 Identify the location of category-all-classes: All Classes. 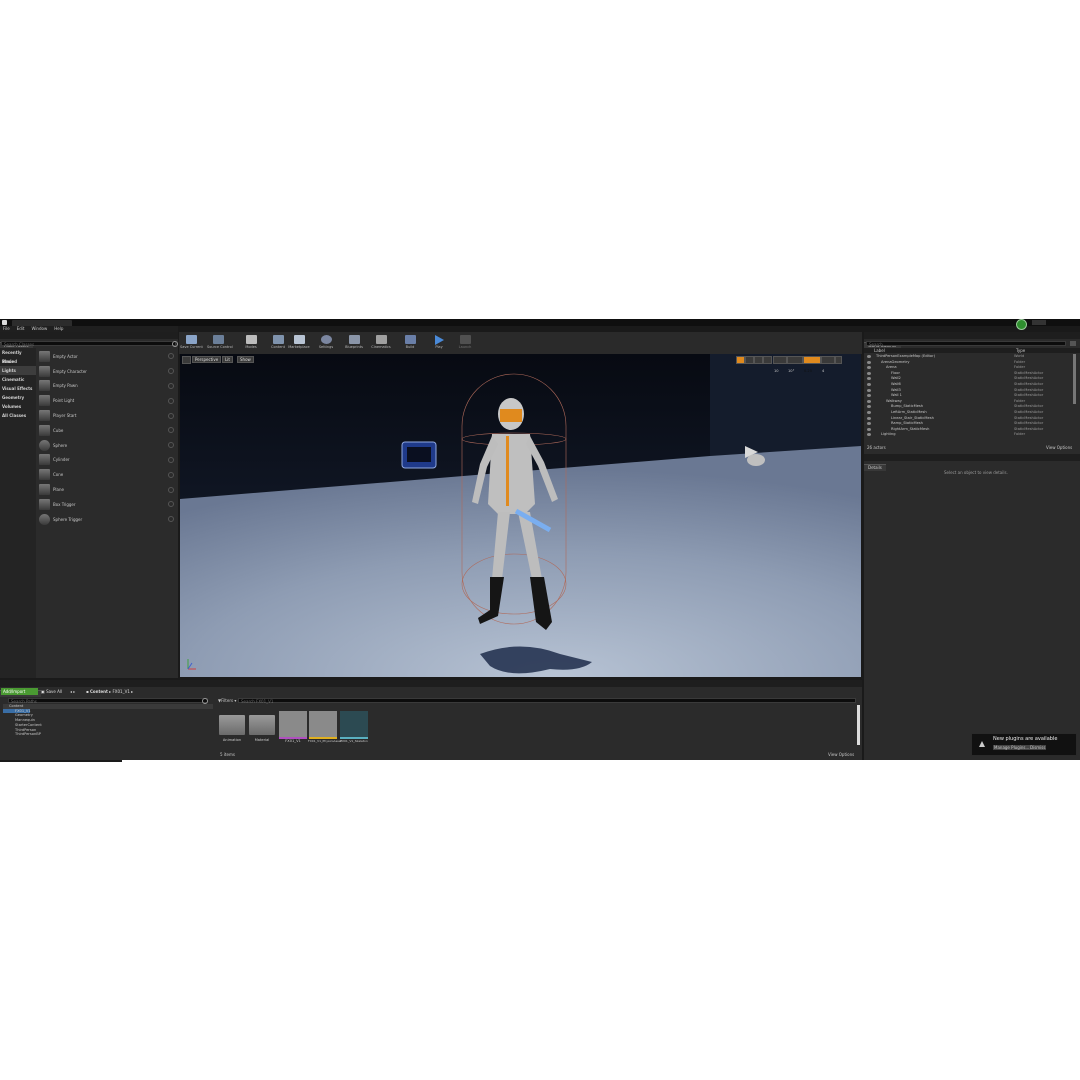
(18, 415).